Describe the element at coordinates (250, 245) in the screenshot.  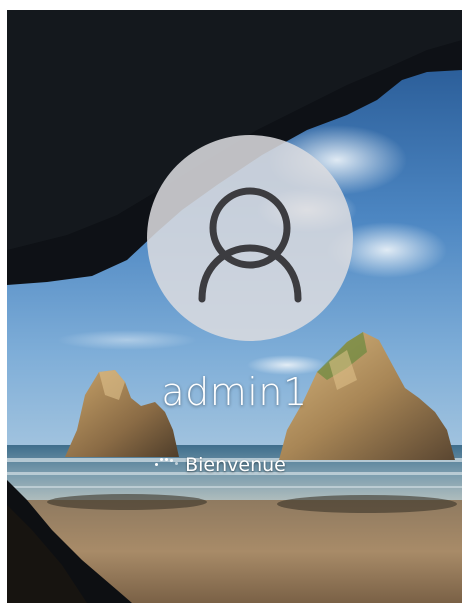
I see `user-silhouette-icon` at that location.